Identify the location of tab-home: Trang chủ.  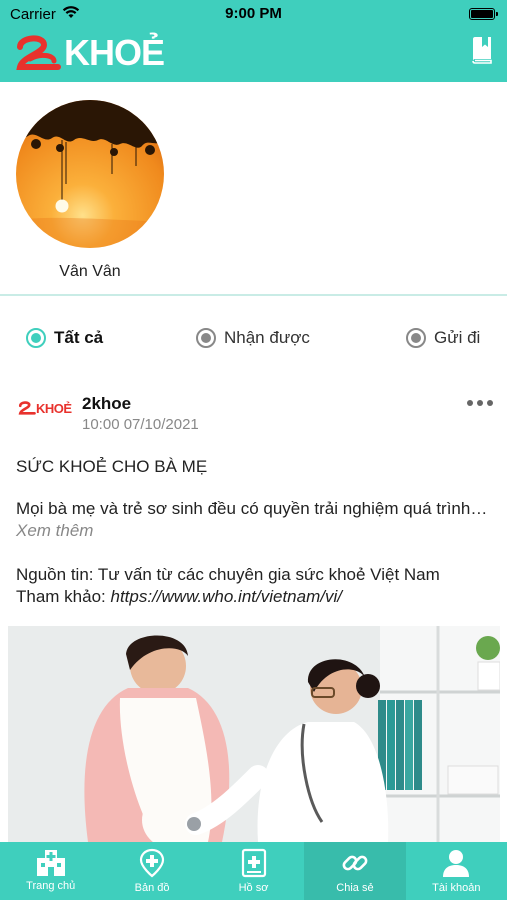
(50, 871).